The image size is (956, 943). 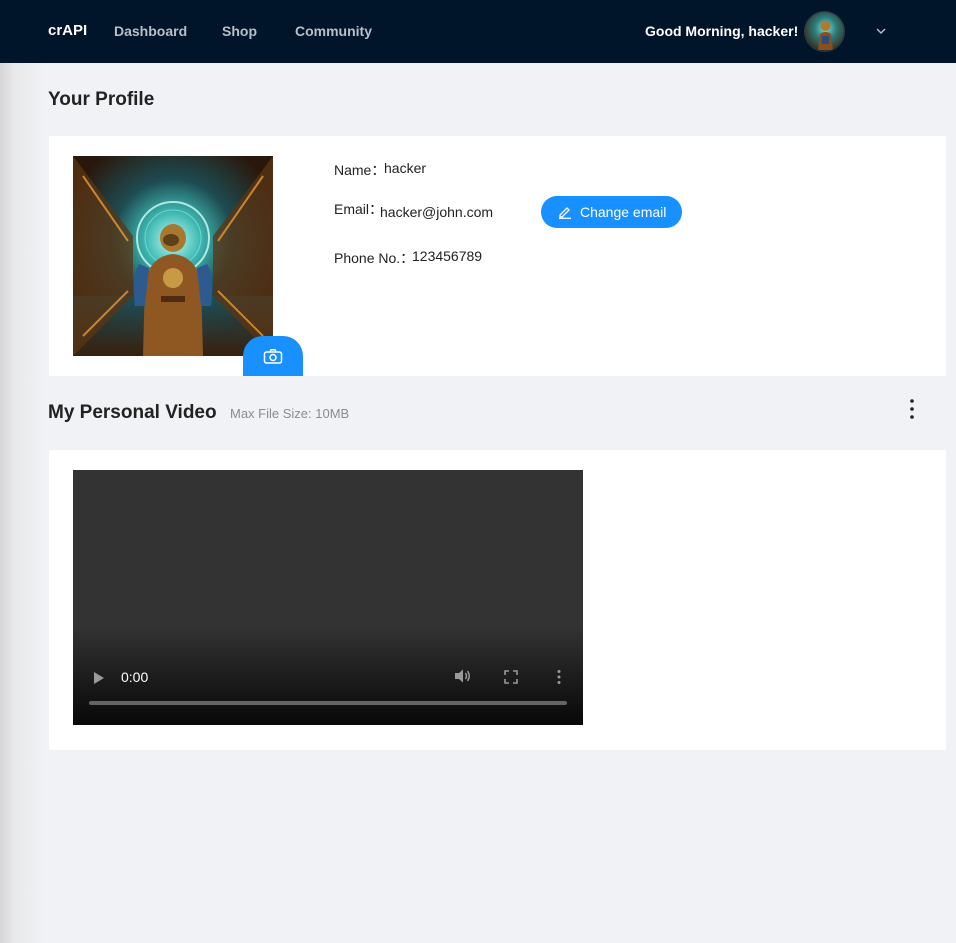 I want to click on change-email-button: Change email, so click(x=611, y=212).